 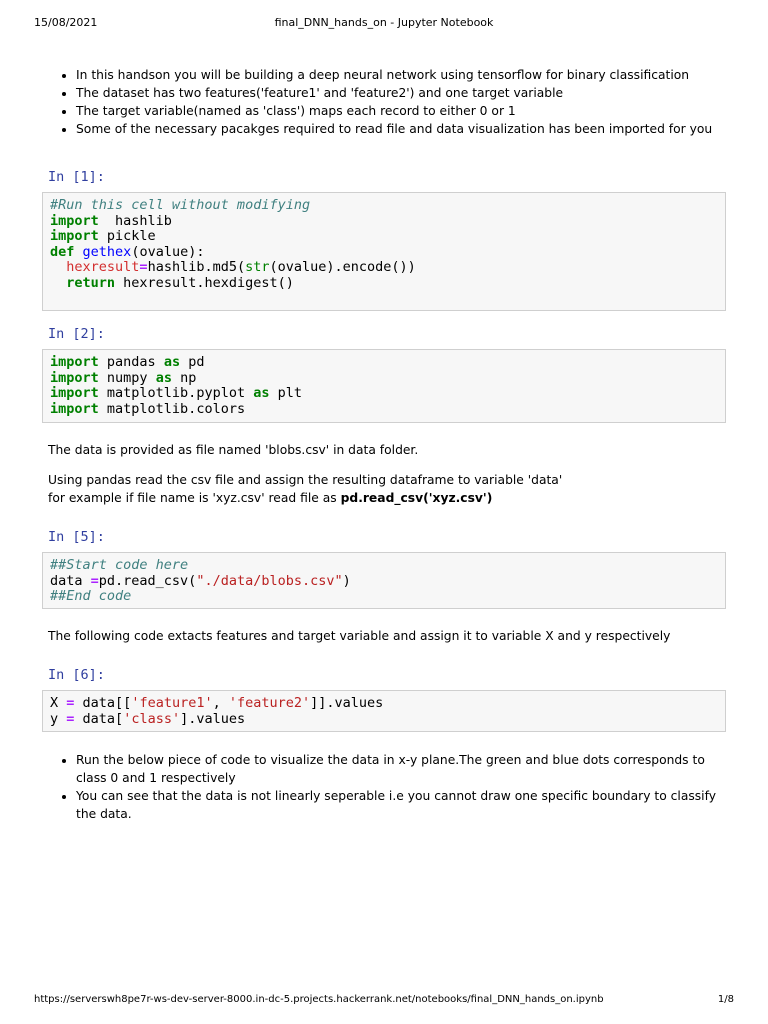 I want to click on code-token: 'feature2', so click(x=269, y=703).